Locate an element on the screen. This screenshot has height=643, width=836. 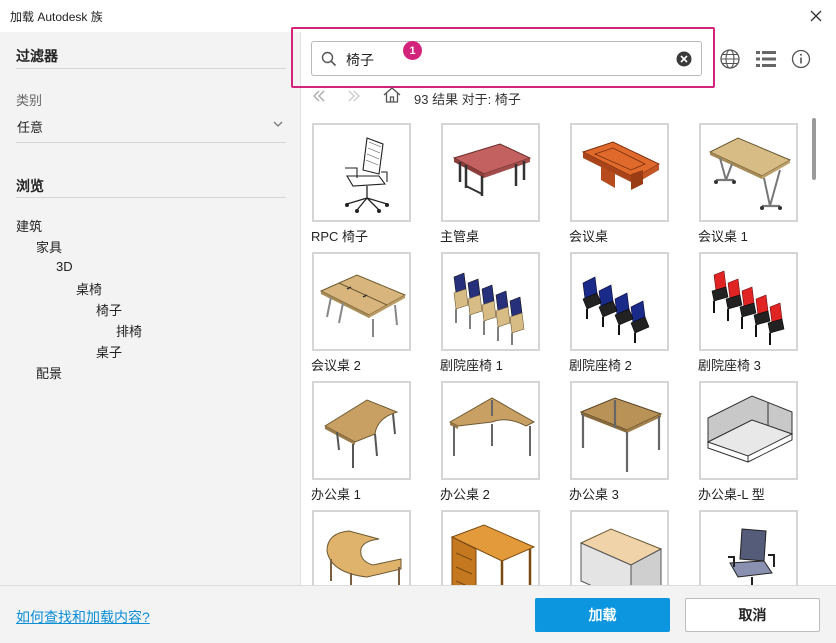
office-chair-icon is located at coordinates (366, 174).